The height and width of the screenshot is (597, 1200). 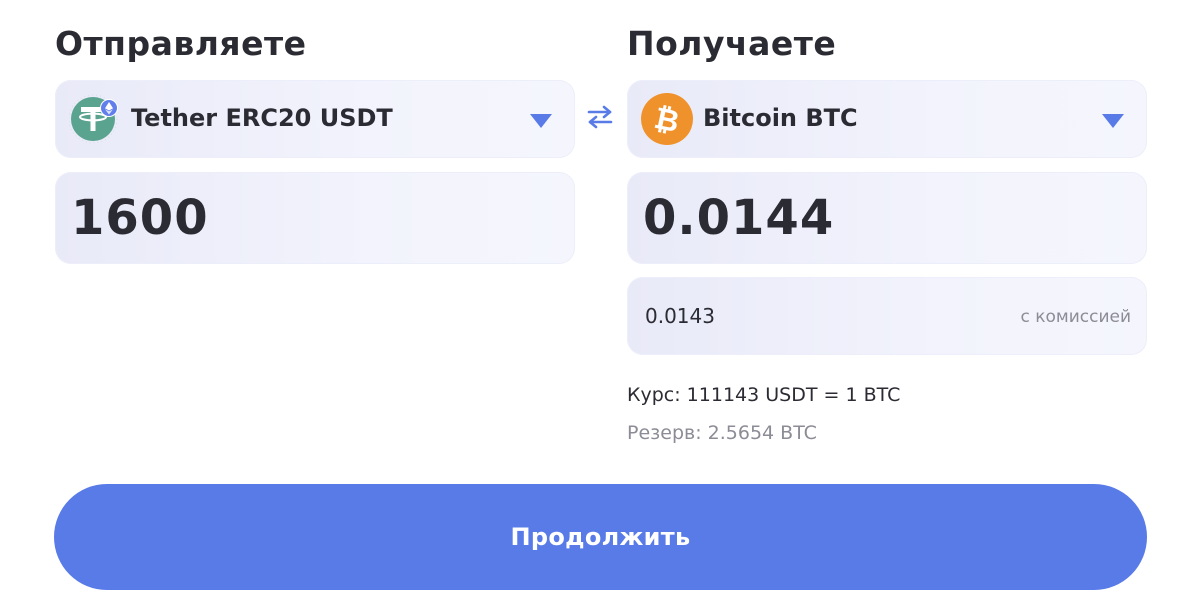 What do you see at coordinates (1075, 317) in the screenshot?
I see `fee-label: с комиссией` at bounding box center [1075, 317].